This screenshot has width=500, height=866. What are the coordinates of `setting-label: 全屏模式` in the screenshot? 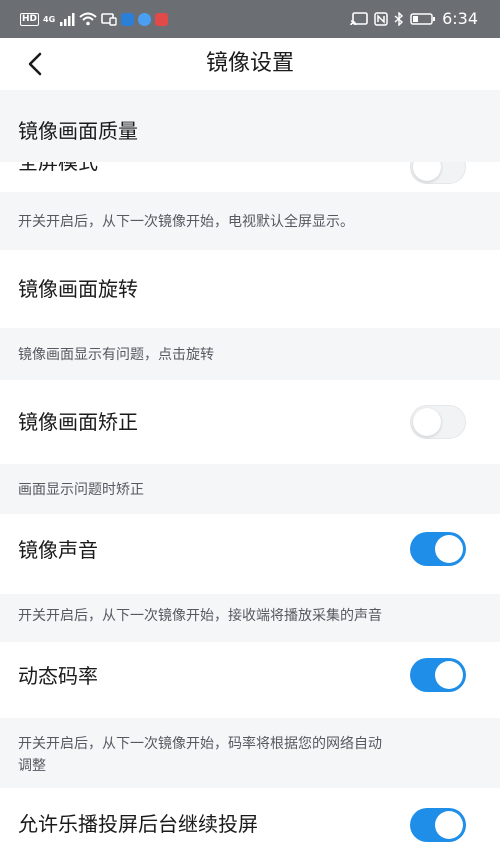 It's located at (58, 168).